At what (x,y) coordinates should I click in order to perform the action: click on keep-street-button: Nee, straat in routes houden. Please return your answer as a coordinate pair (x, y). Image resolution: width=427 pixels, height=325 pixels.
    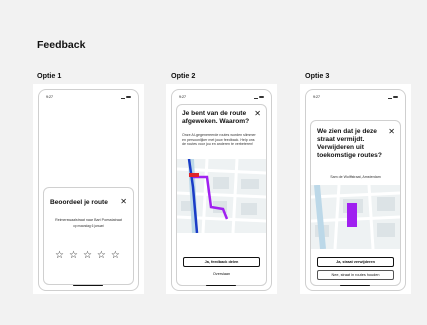
    Looking at the image, I should click on (355, 275).